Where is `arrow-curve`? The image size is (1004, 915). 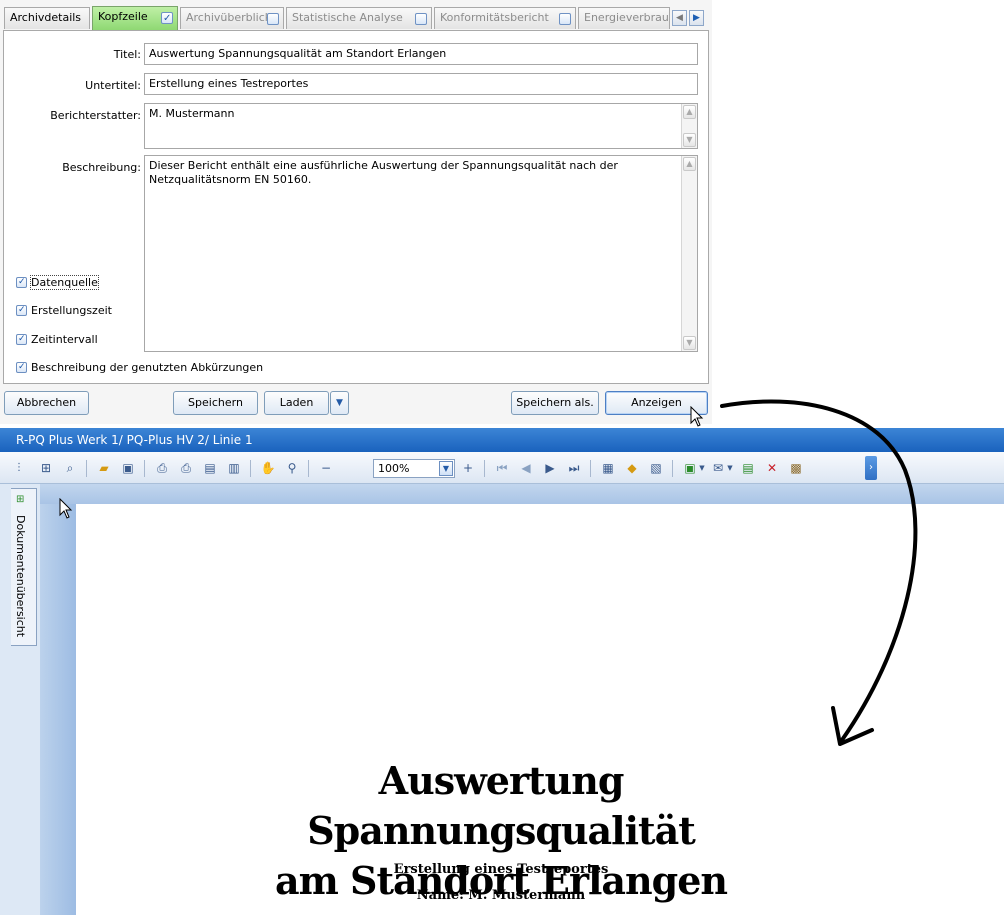
arrow-curve is located at coordinates (819, 570).